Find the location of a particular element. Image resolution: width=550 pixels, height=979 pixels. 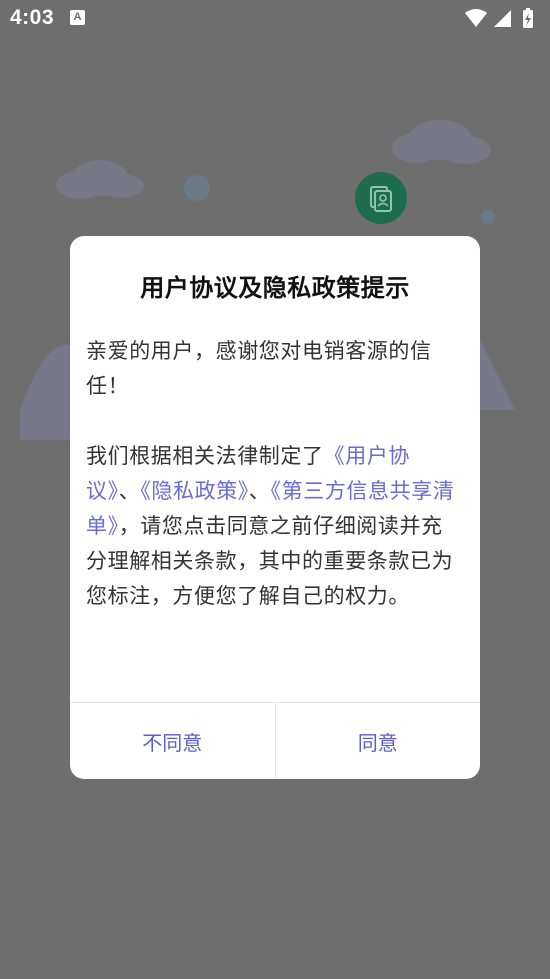

intro-text: 我们根据相关法律制定了 is located at coordinates (205, 456).